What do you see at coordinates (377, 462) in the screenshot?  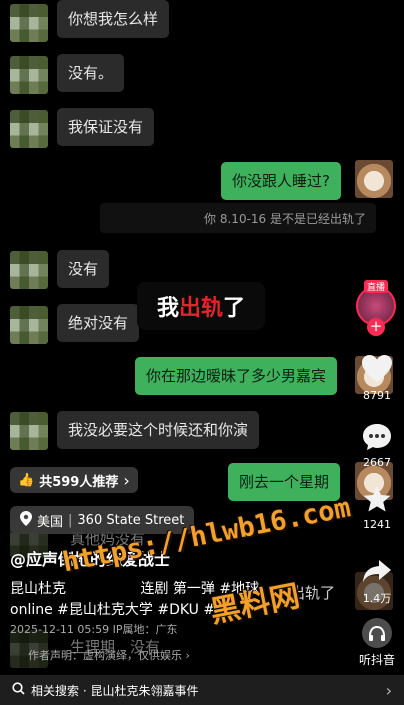 I see `comment-count: 2667` at bounding box center [377, 462].